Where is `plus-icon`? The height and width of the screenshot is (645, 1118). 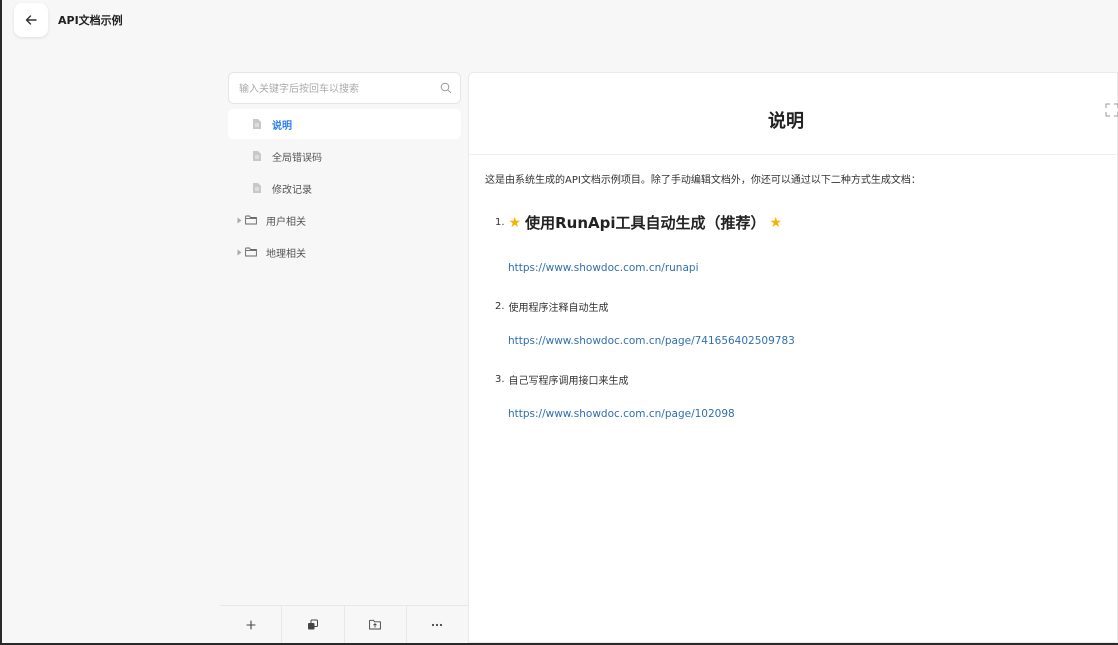 plus-icon is located at coordinates (251, 624).